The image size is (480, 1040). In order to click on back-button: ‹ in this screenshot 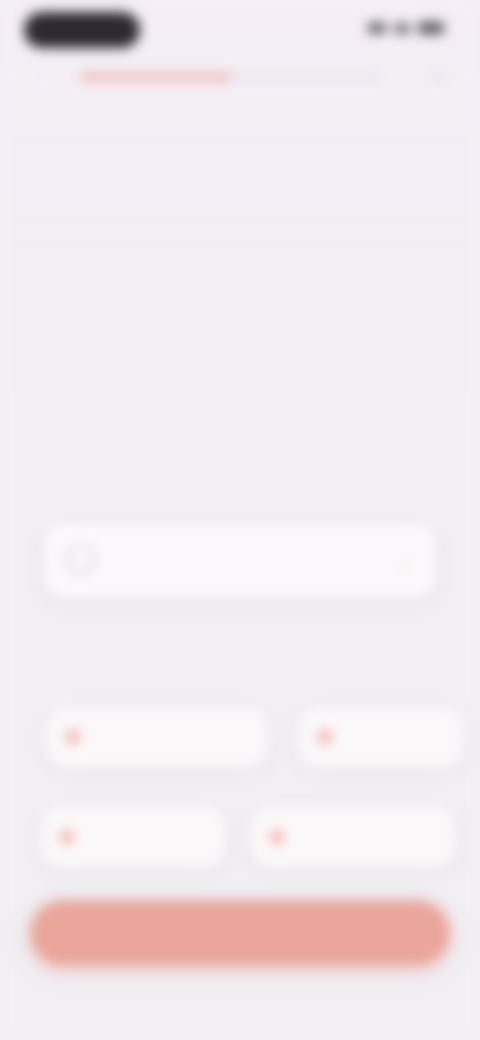, I will do `click(43, 77)`.